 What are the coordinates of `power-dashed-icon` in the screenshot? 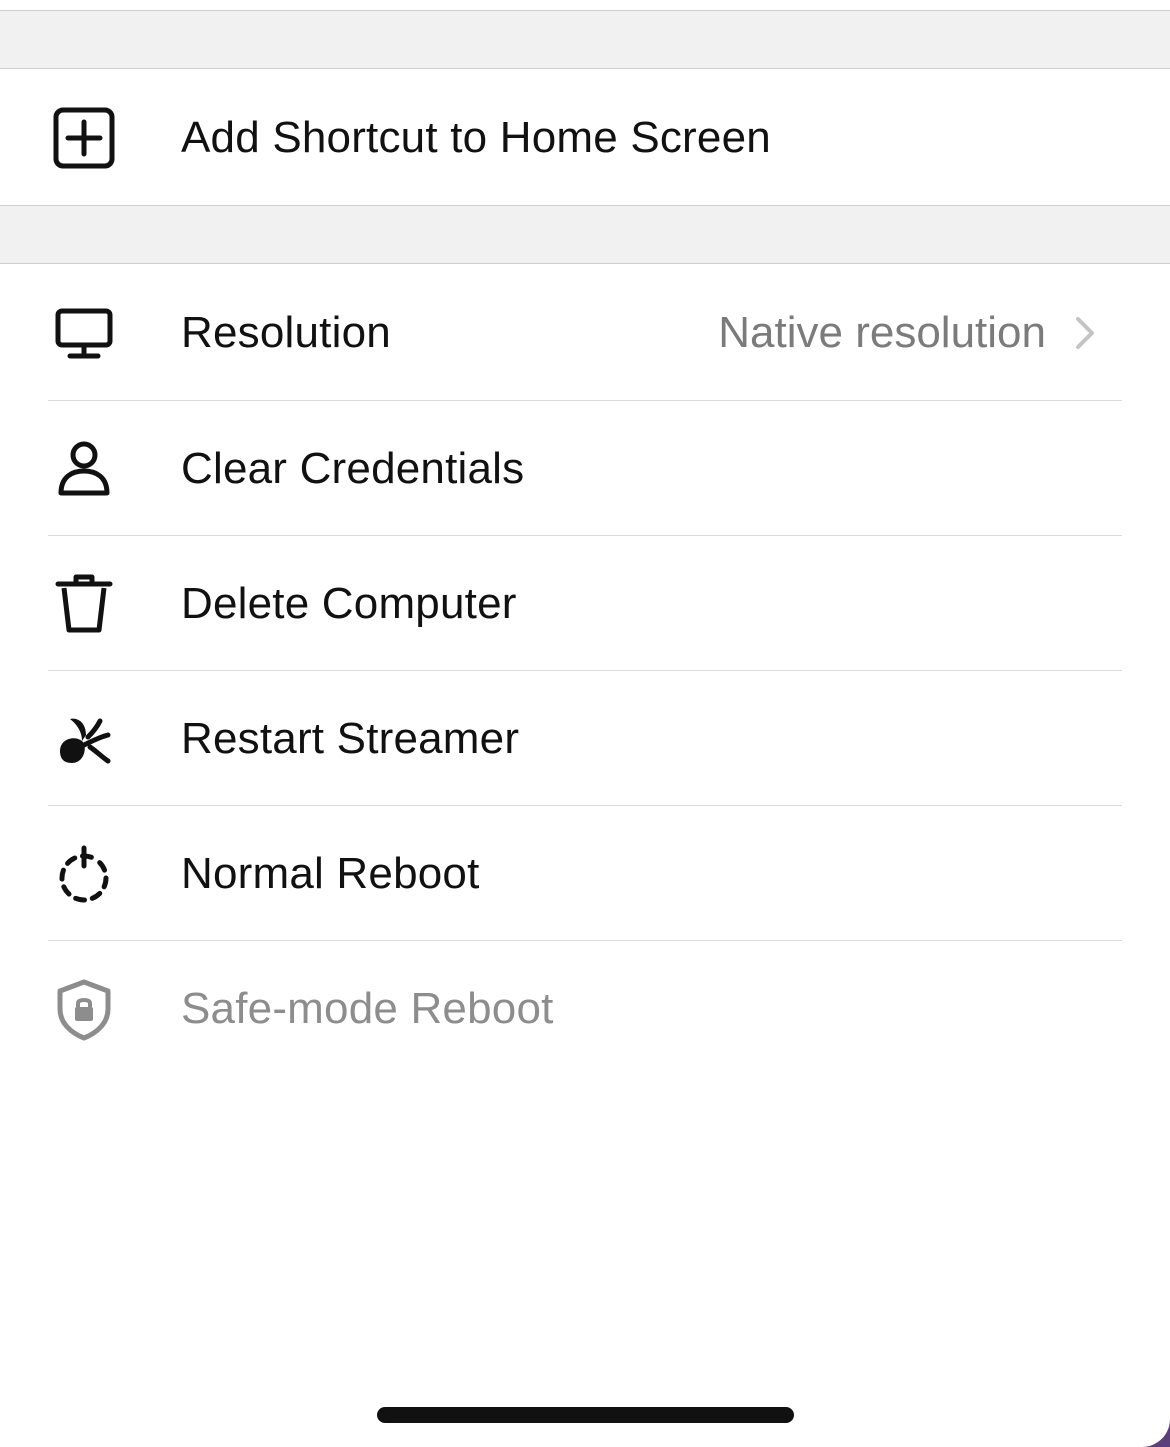 It's located at (84, 874).